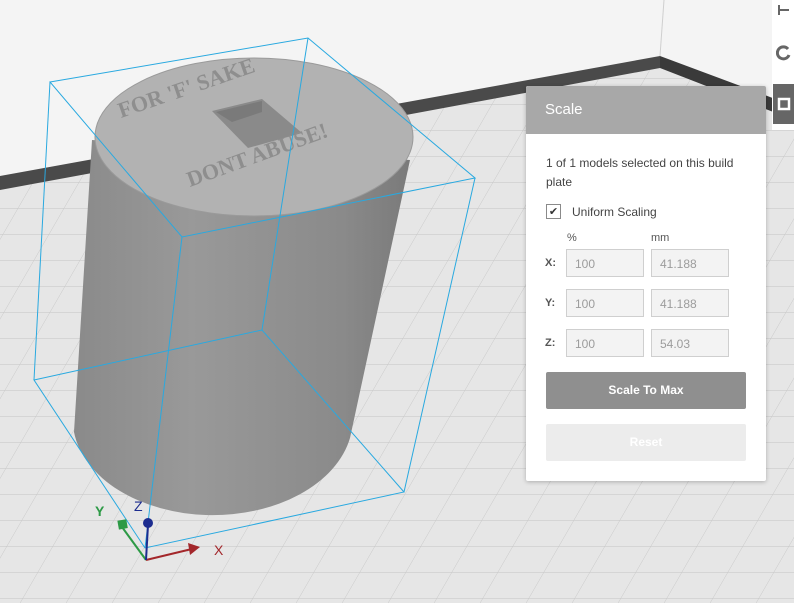 This screenshot has width=794, height=603. Describe the element at coordinates (572, 238) in the screenshot. I see `percent-header: %` at that location.